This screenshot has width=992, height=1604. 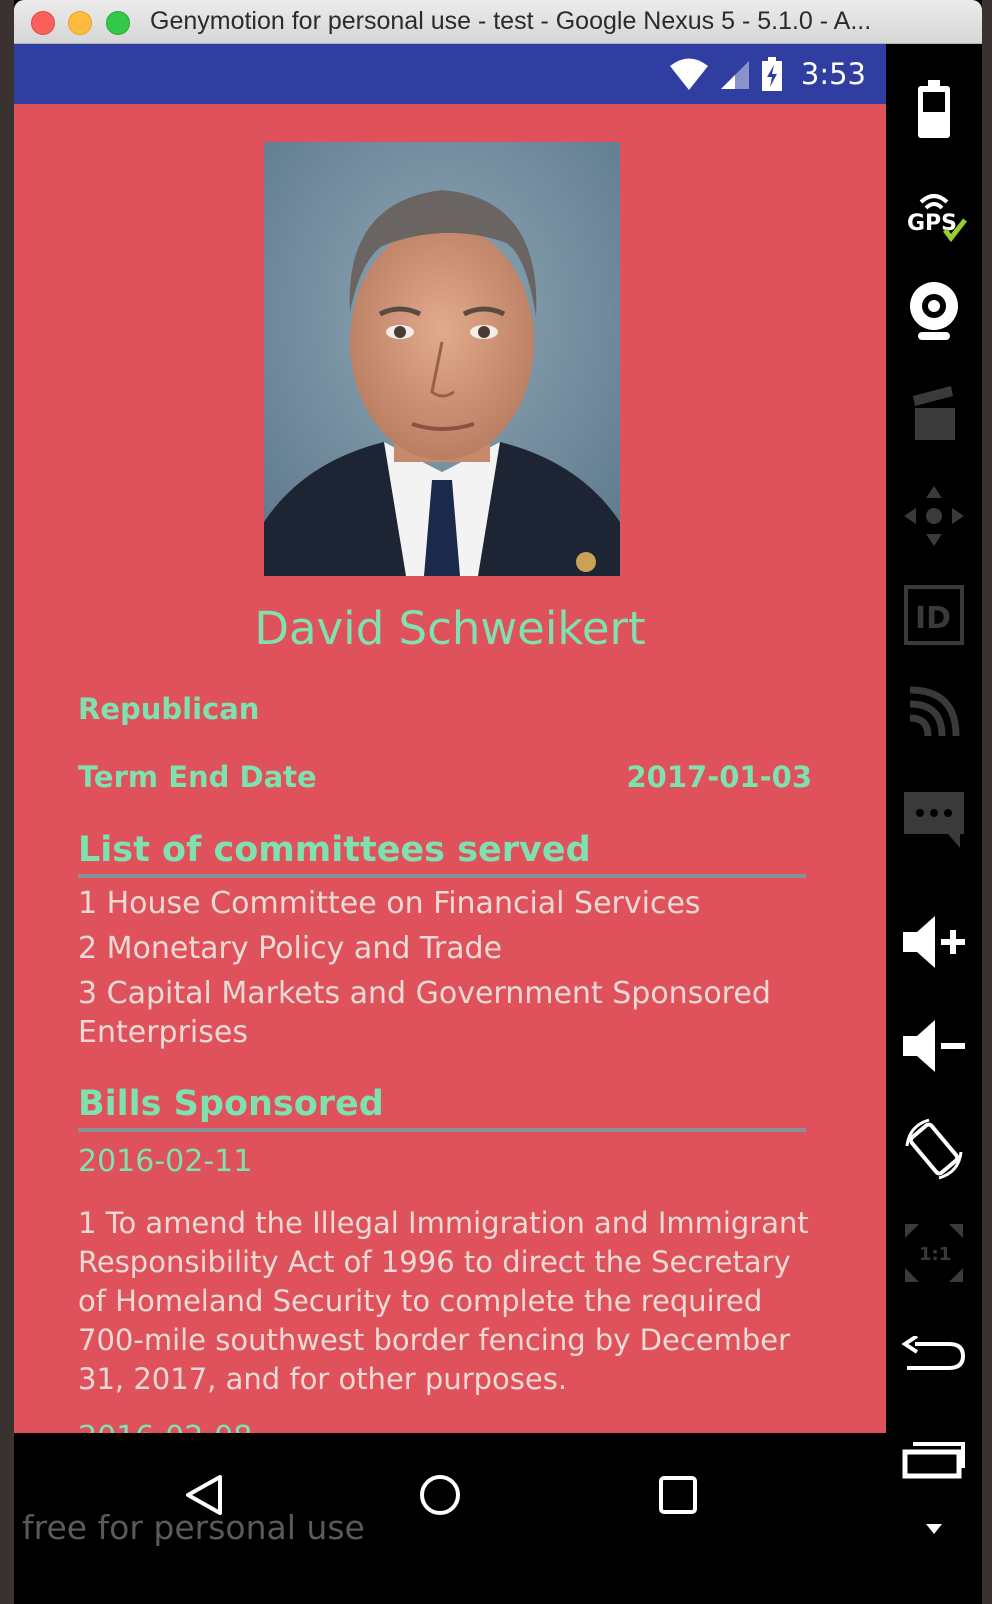 What do you see at coordinates (934, 110) in the screenshot?
I see `battery-icon` at bounding box center [934, 110].